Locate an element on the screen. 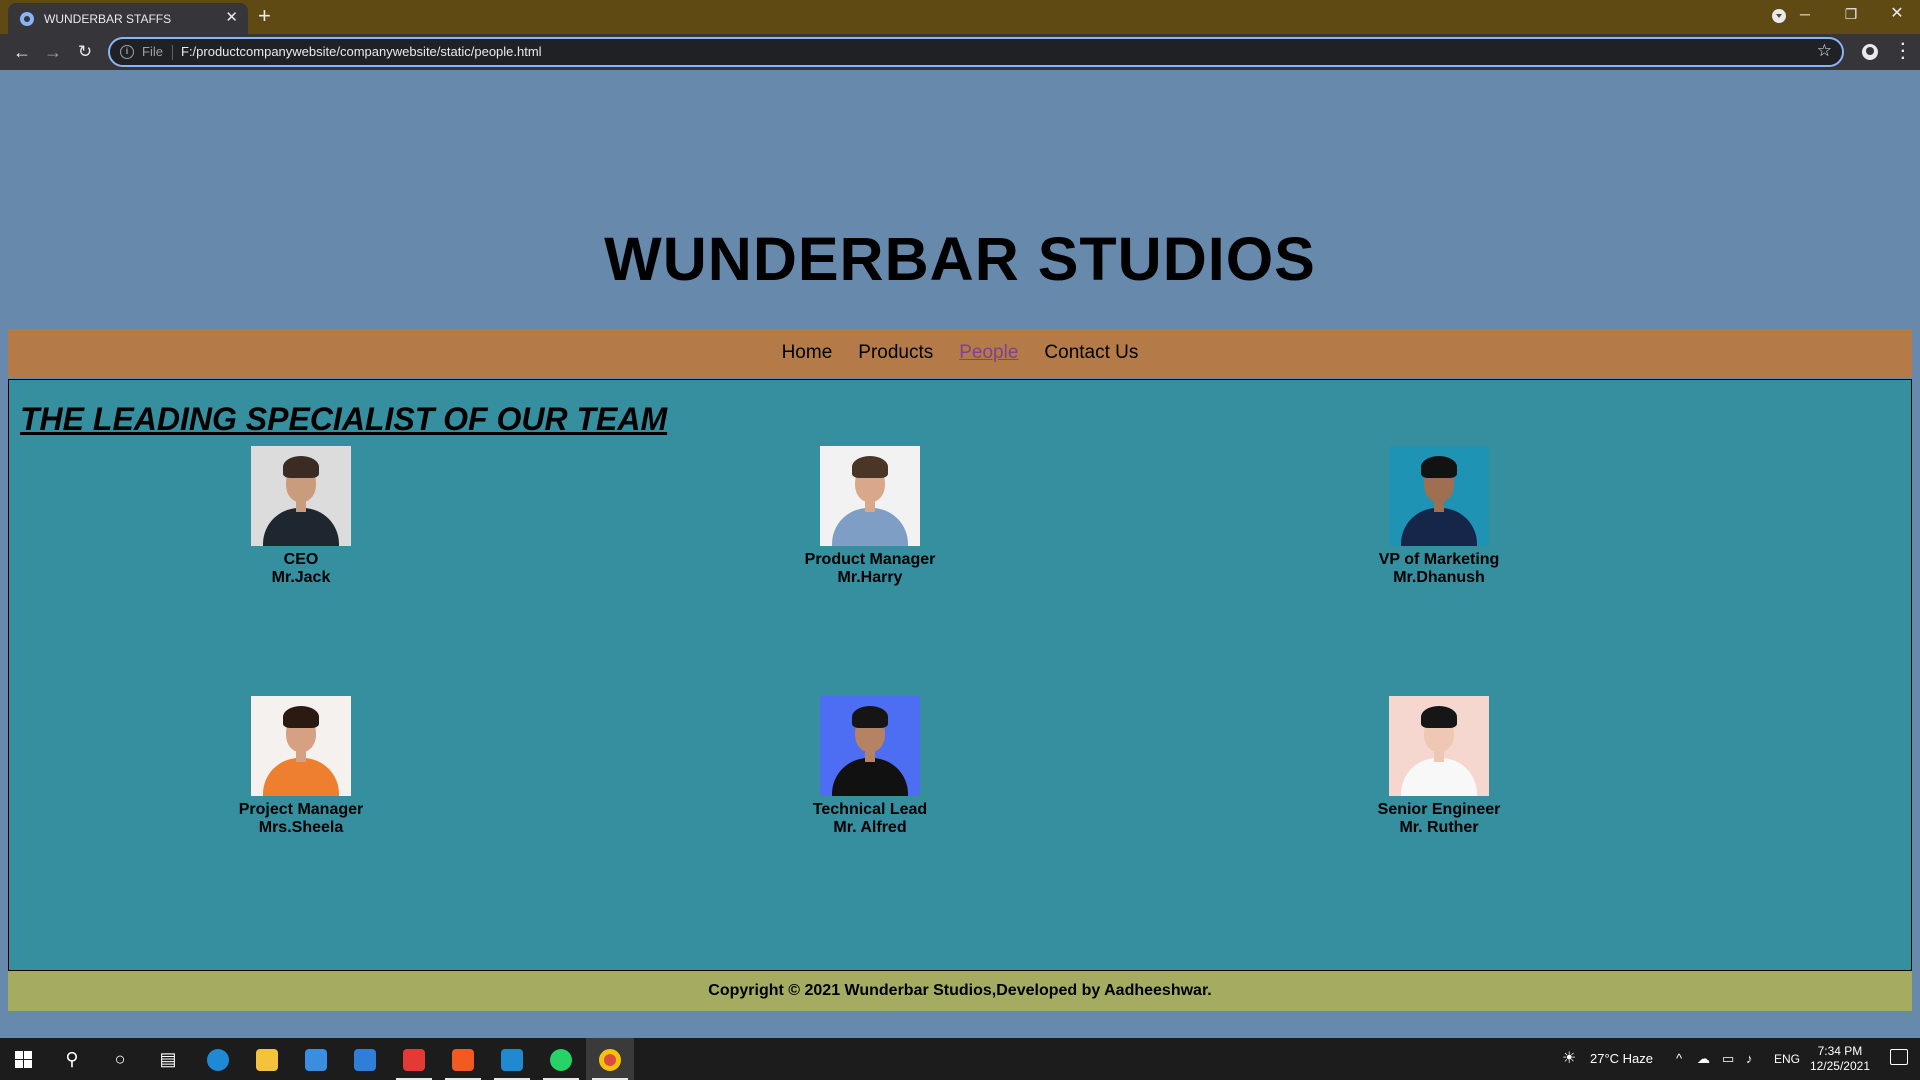 This screenshot has height=1080, width=1920. profile-icon is located at coordinates (1870, 52).